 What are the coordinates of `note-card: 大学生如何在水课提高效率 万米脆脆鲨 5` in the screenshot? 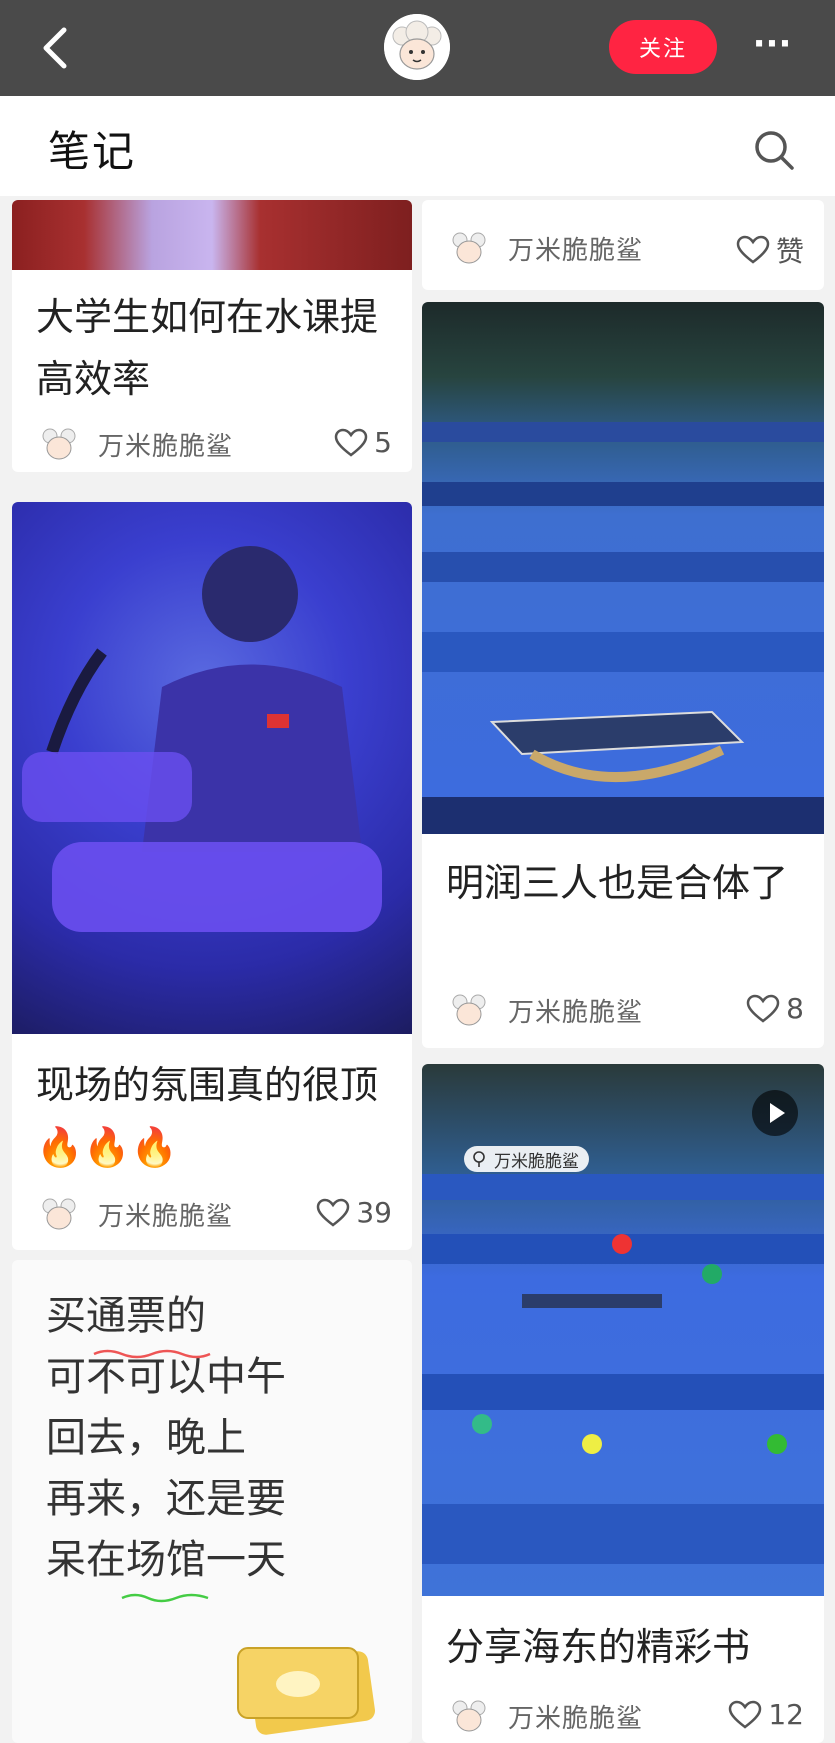 It's located at (212, 336).